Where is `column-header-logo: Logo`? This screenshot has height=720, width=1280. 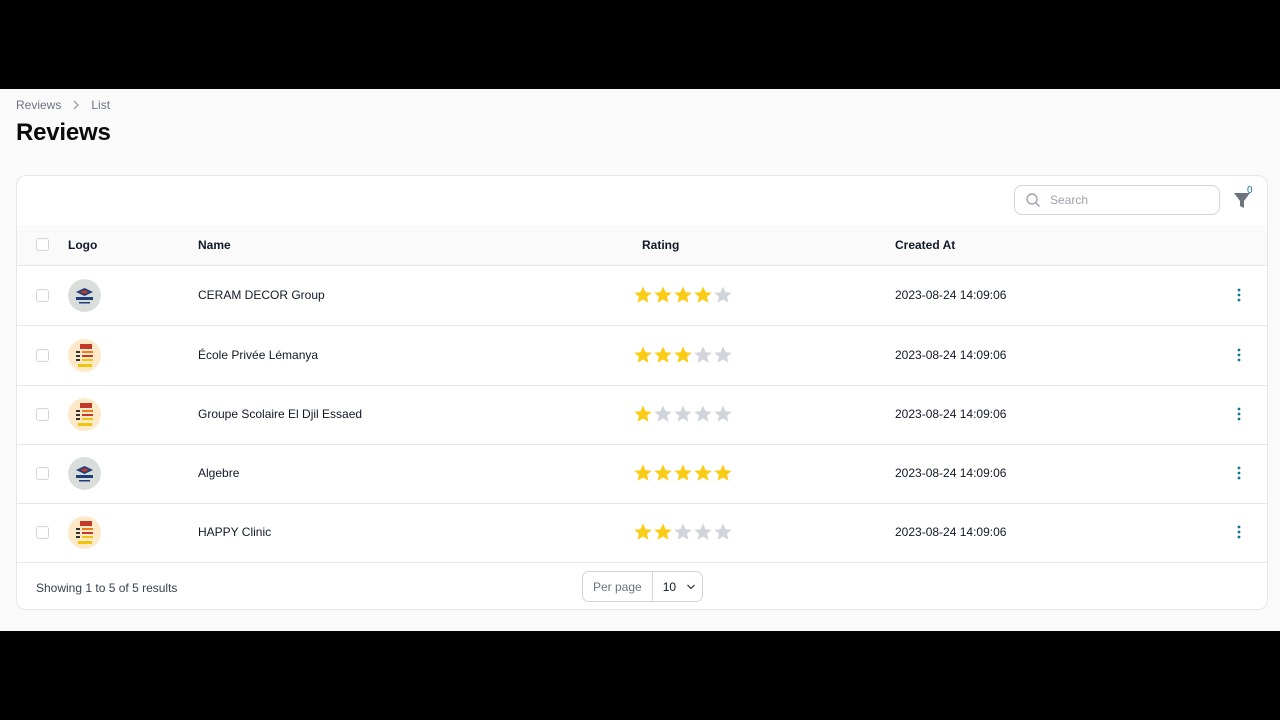 column-header-logo: Logo is located at coordinates (83, 245).